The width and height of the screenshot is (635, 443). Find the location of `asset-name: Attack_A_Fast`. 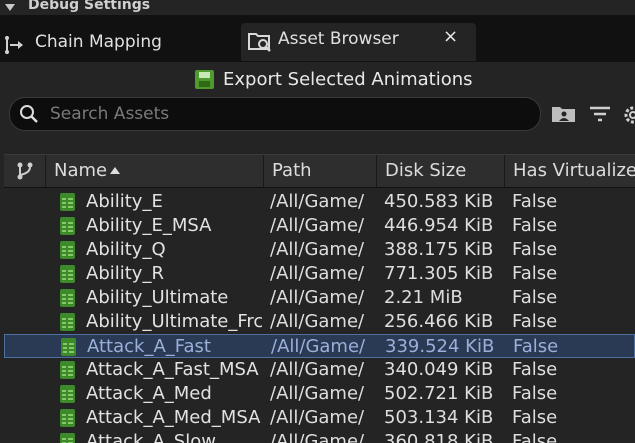

asset-name: Attack_A_Fast is located at coordinates (149, 346).